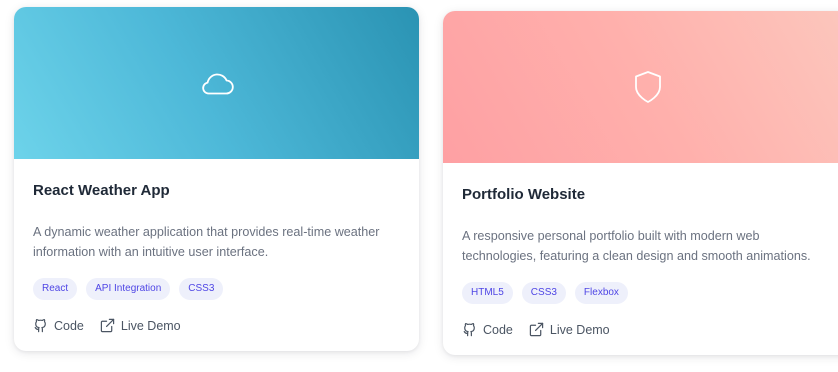  Describe the element at coordinates (524, 194) in the screenshot. I see `project-title: Portfolio Website` at that location.